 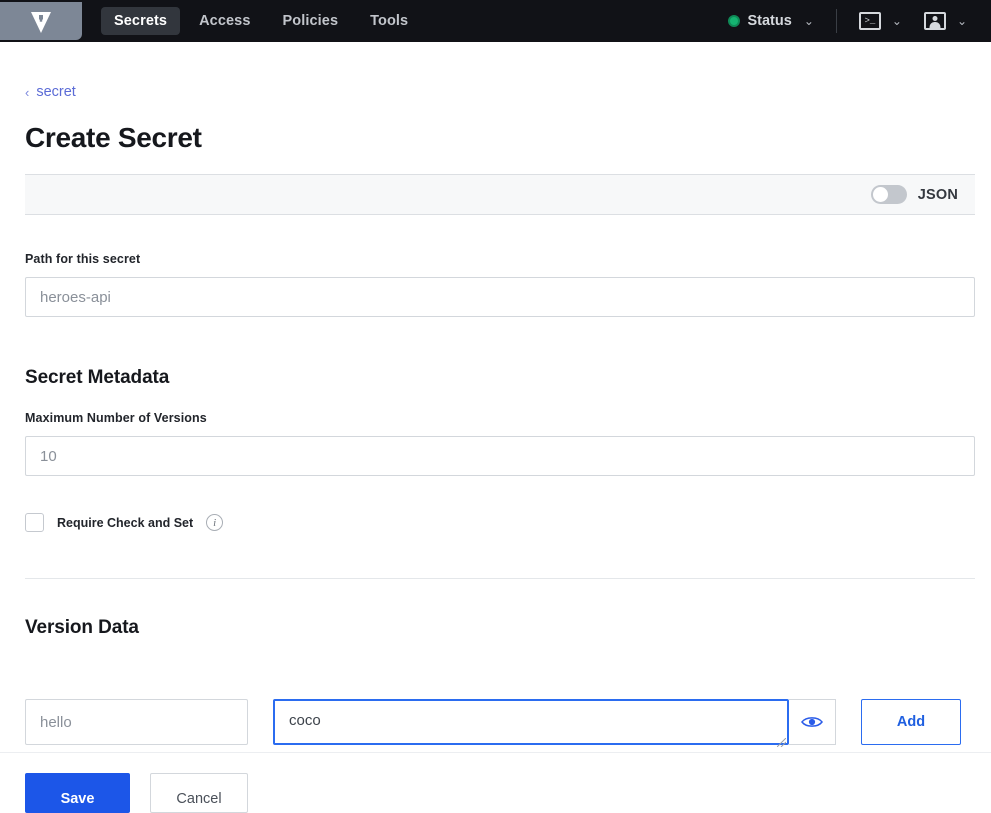 I want to click on cancel-button: Cancel, so click(x=199, y=793).